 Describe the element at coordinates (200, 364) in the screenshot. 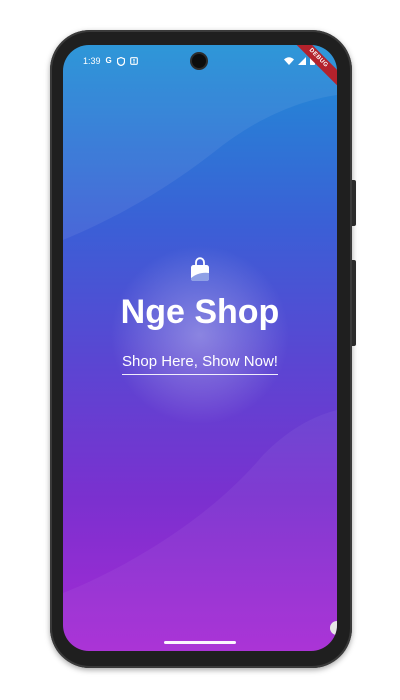

I see `tagline: Shop Here, Show Now!` at that location.